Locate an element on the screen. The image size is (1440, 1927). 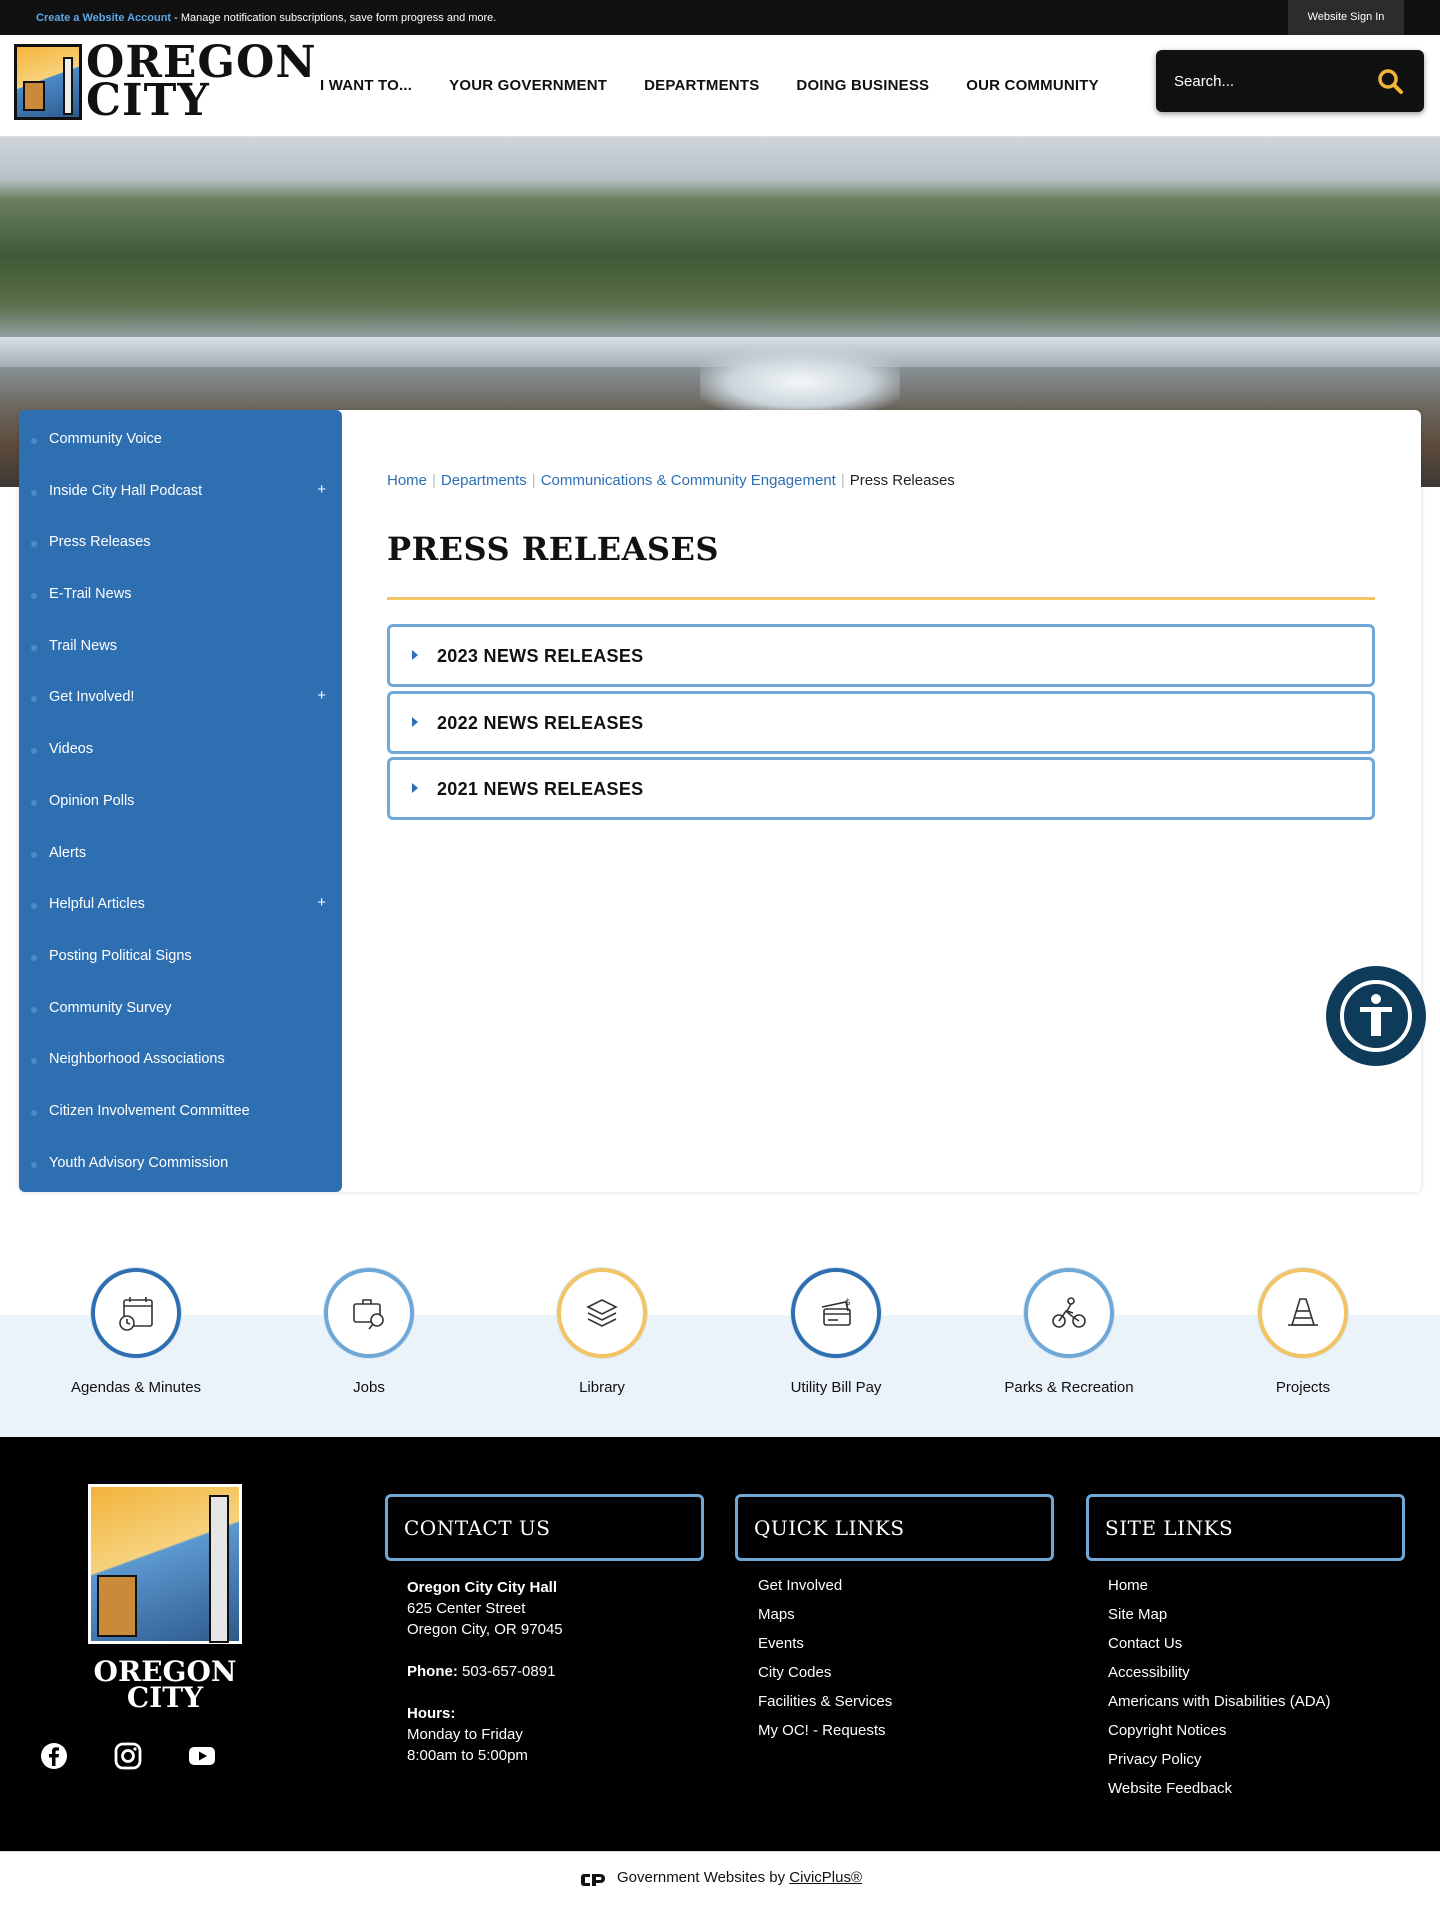
search-input is located at coordinates (1269, 81).